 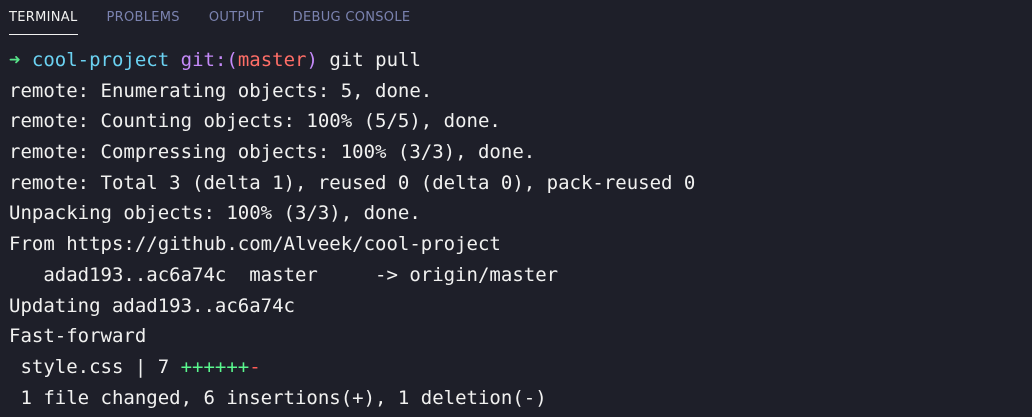 I want to click on prompt-directory: cool-project, so click(x=100, y=60).